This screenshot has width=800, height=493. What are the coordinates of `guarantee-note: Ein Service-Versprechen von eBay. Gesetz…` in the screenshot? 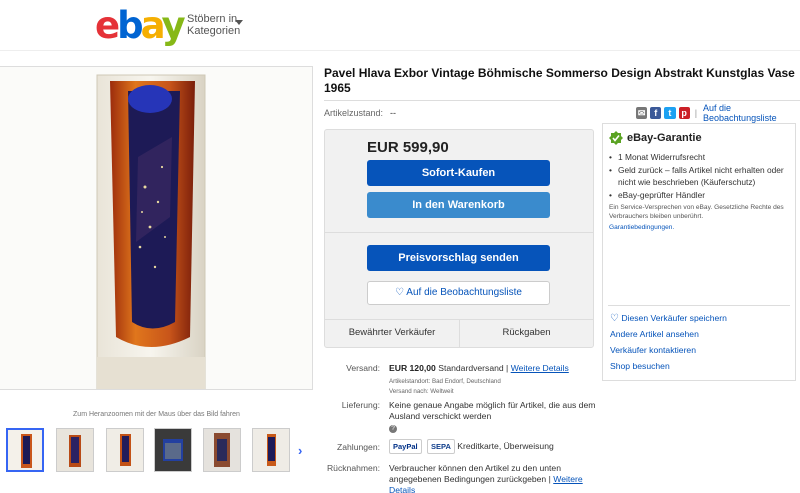 It's located at (696, 212).